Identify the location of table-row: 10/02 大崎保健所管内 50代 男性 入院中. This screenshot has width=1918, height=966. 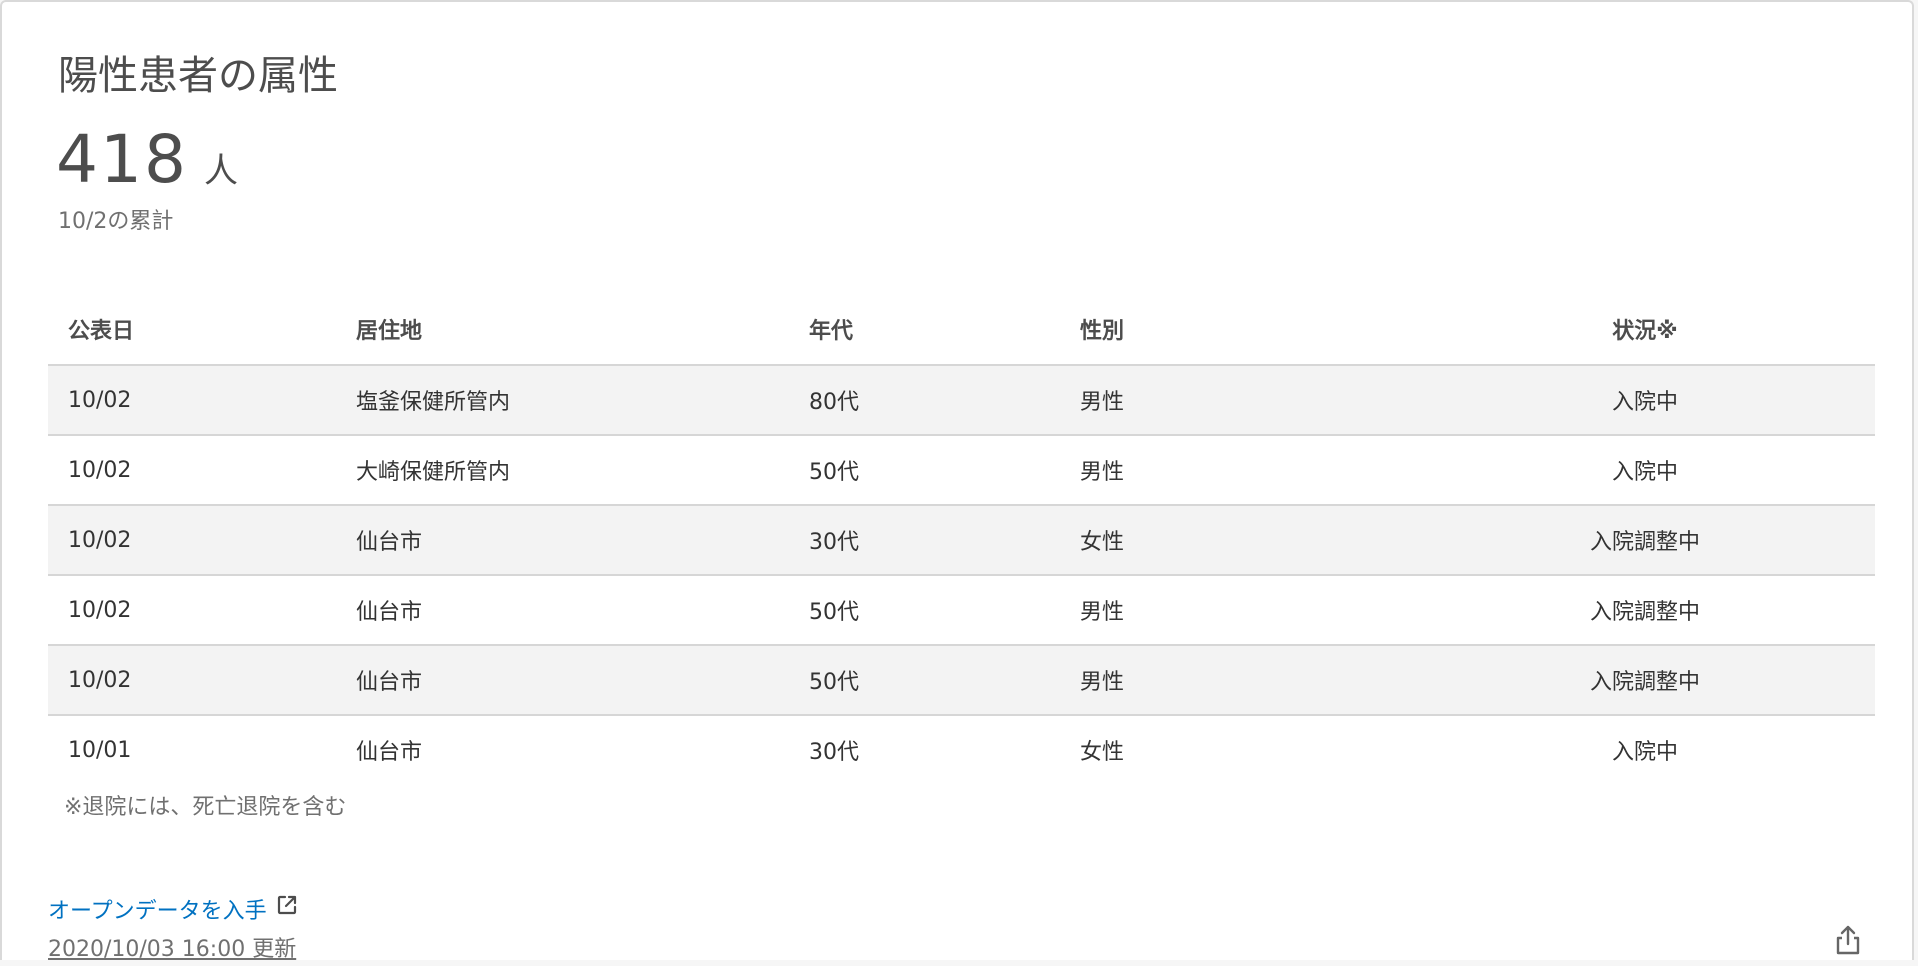
(961, 470).